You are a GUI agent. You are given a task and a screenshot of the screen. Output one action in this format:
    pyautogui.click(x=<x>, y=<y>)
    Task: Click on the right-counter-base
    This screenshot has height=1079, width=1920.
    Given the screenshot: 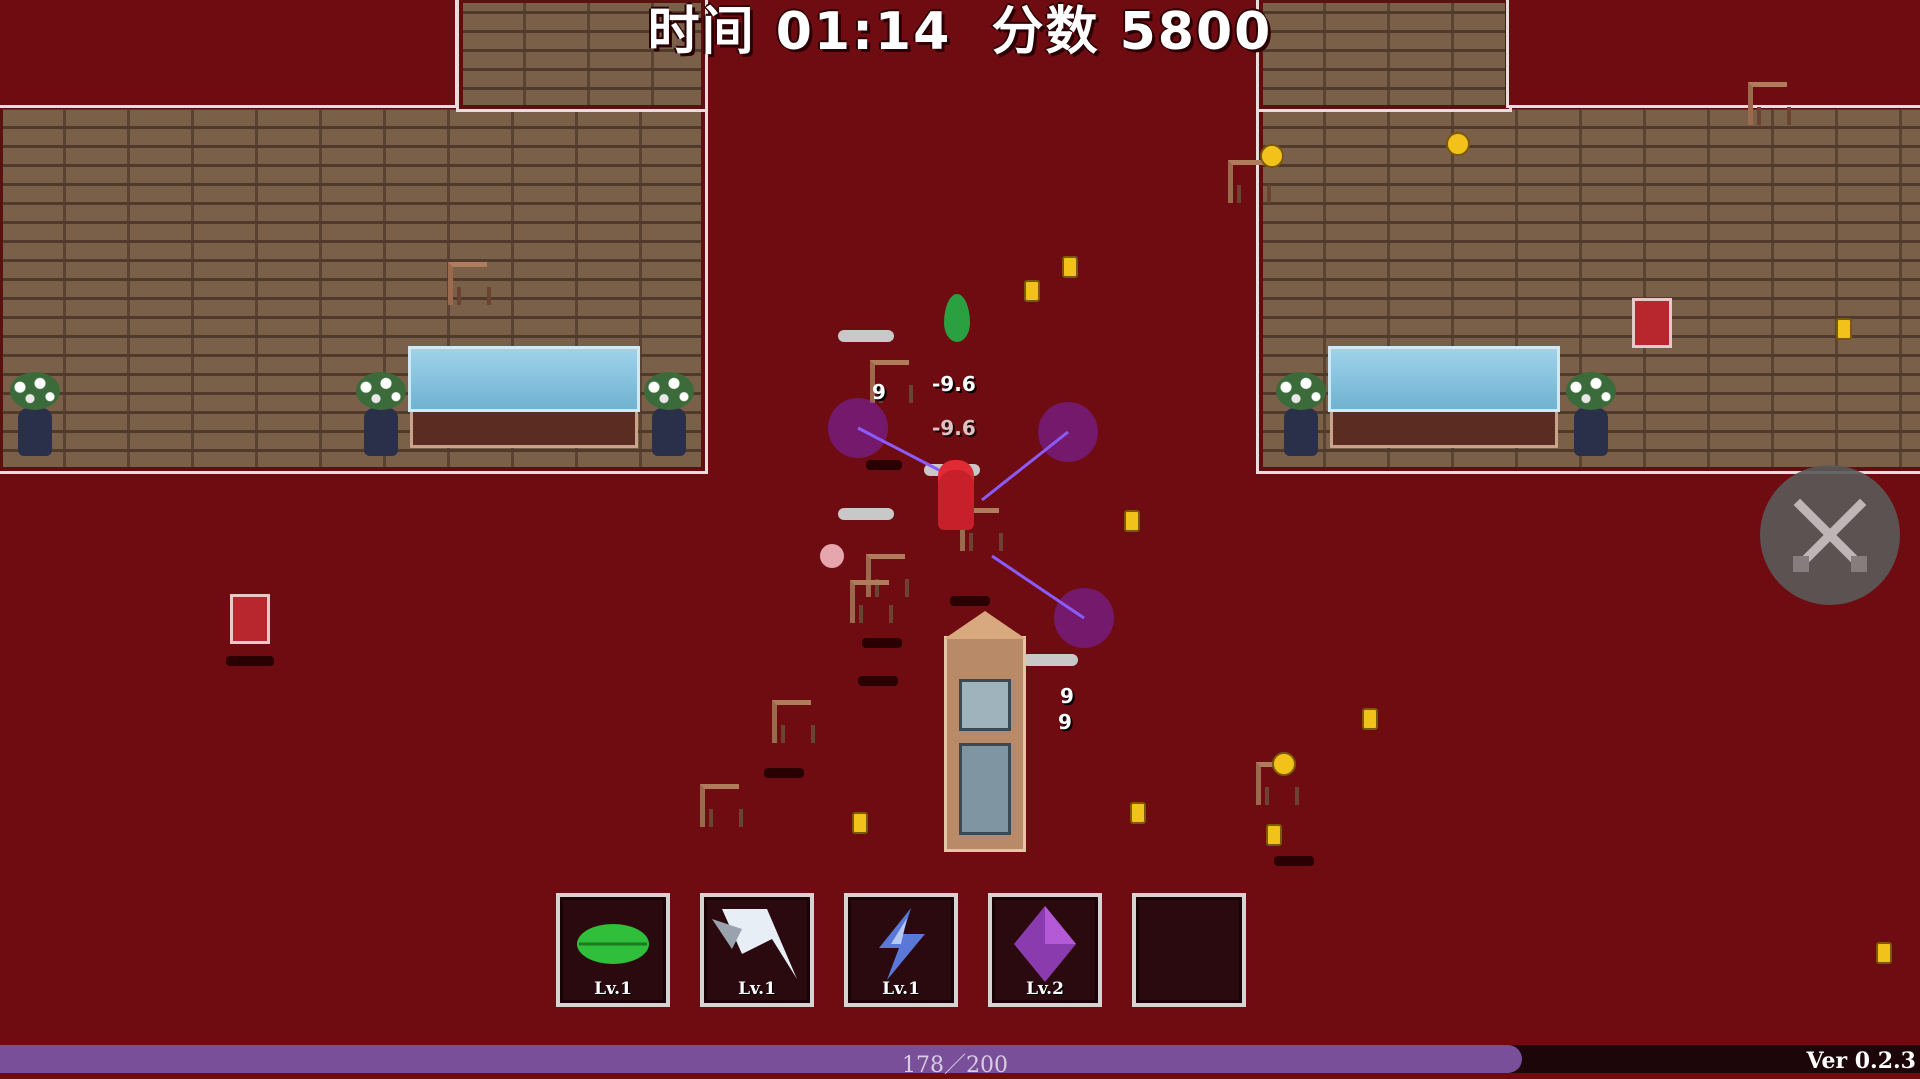 What is the action you would take?
    pyautogui.click(x=1444, y=427)
    